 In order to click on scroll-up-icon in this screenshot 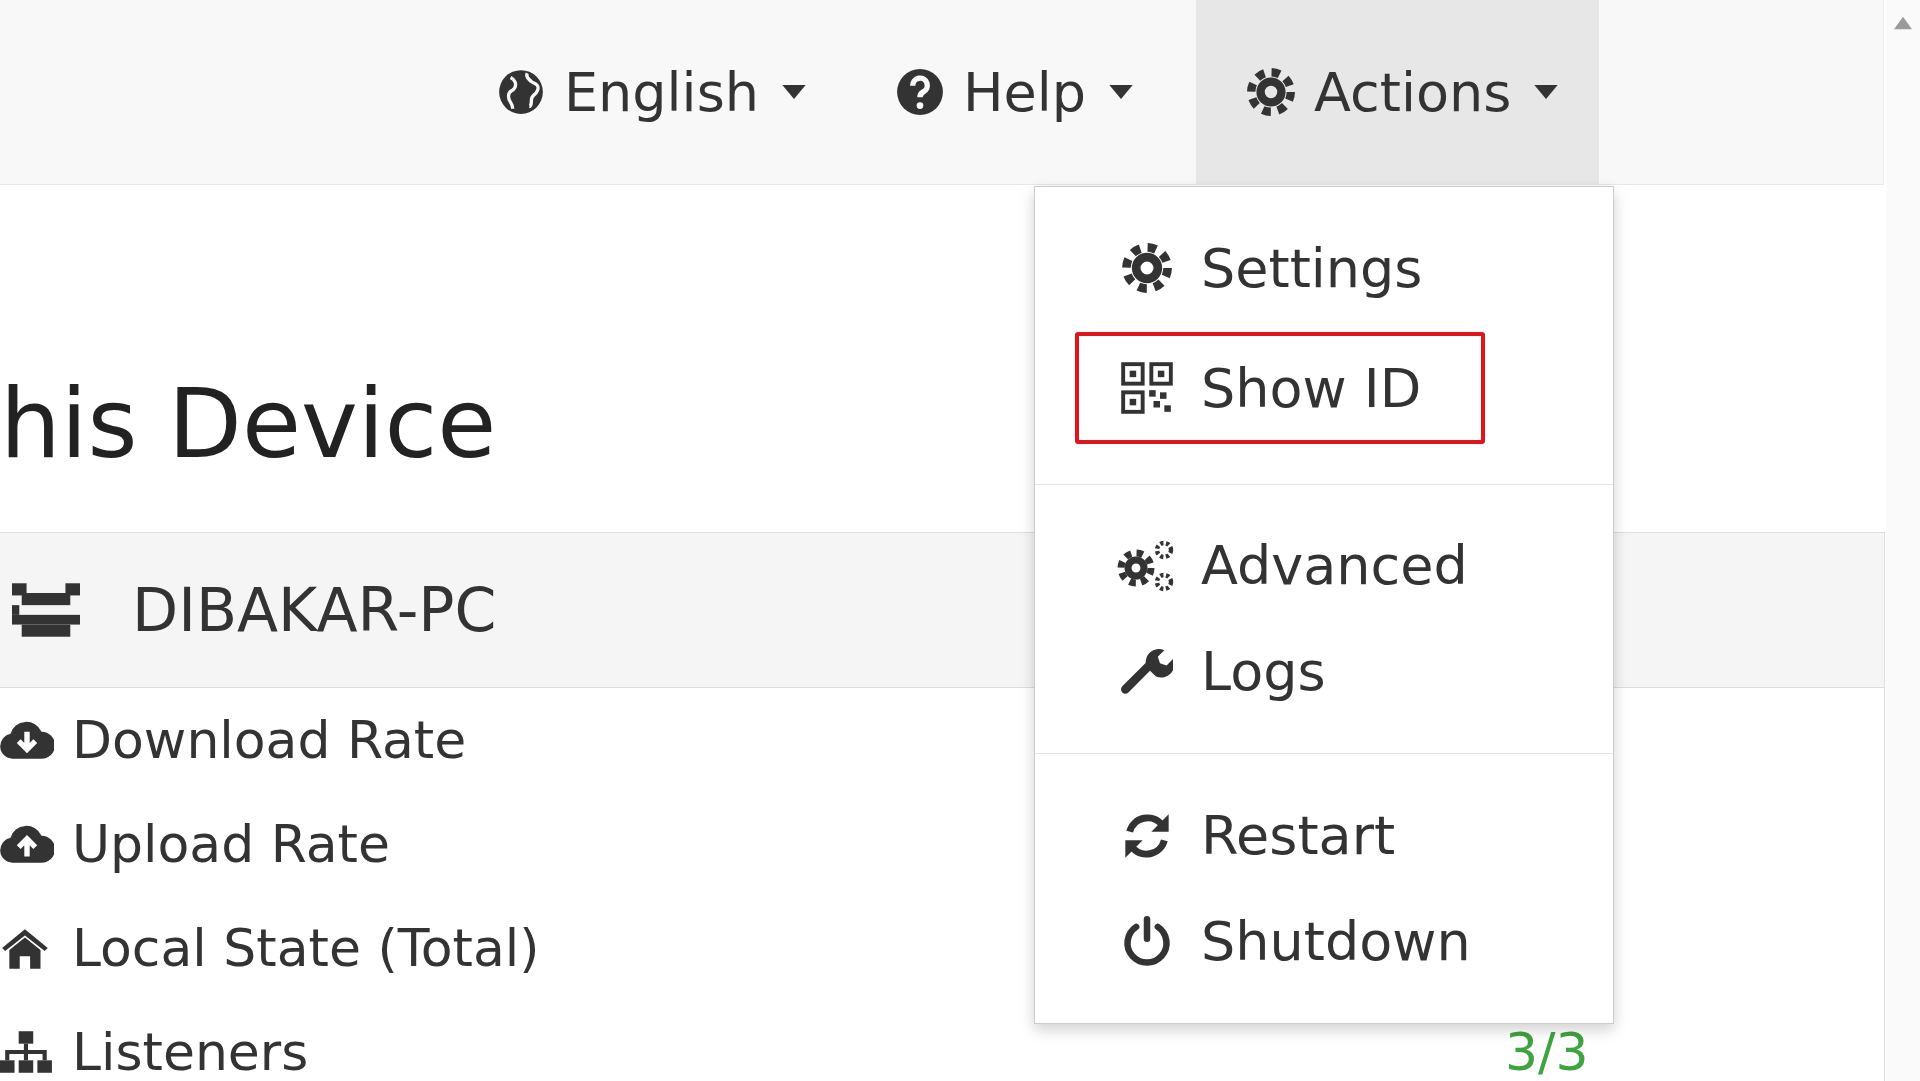, I will do `click(1903, 23)`.